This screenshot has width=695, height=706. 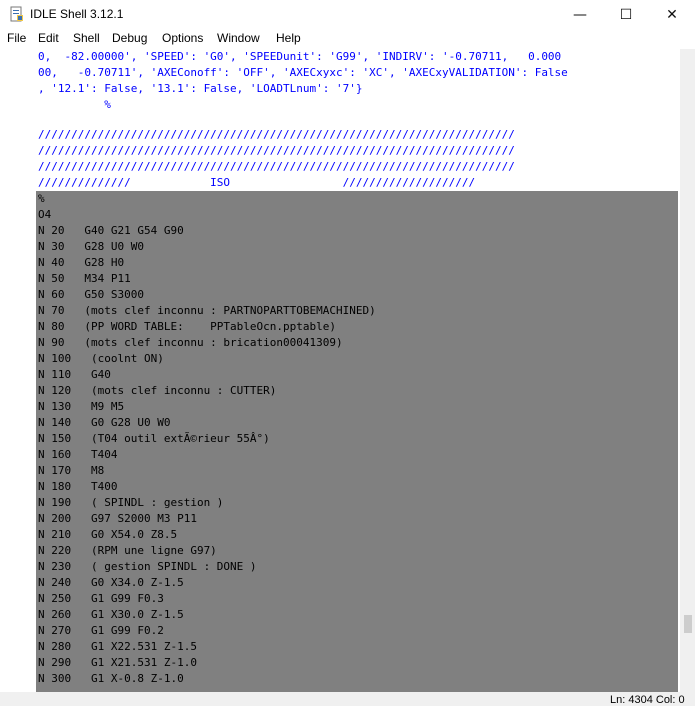 What do you see at coordinates (127, 550) in the screenshot?
I see `iso-line: N 220 (RPM une ligne G97)` at bounding box center [127, 550].